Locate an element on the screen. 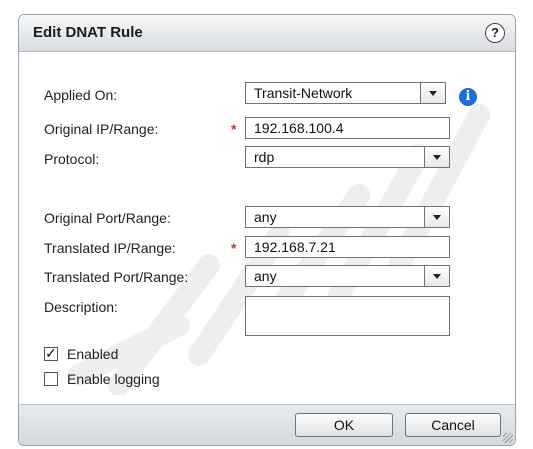 The width and height of the screenshot is (533, 449). help-icon: ? is located at coordinates (495, 33).